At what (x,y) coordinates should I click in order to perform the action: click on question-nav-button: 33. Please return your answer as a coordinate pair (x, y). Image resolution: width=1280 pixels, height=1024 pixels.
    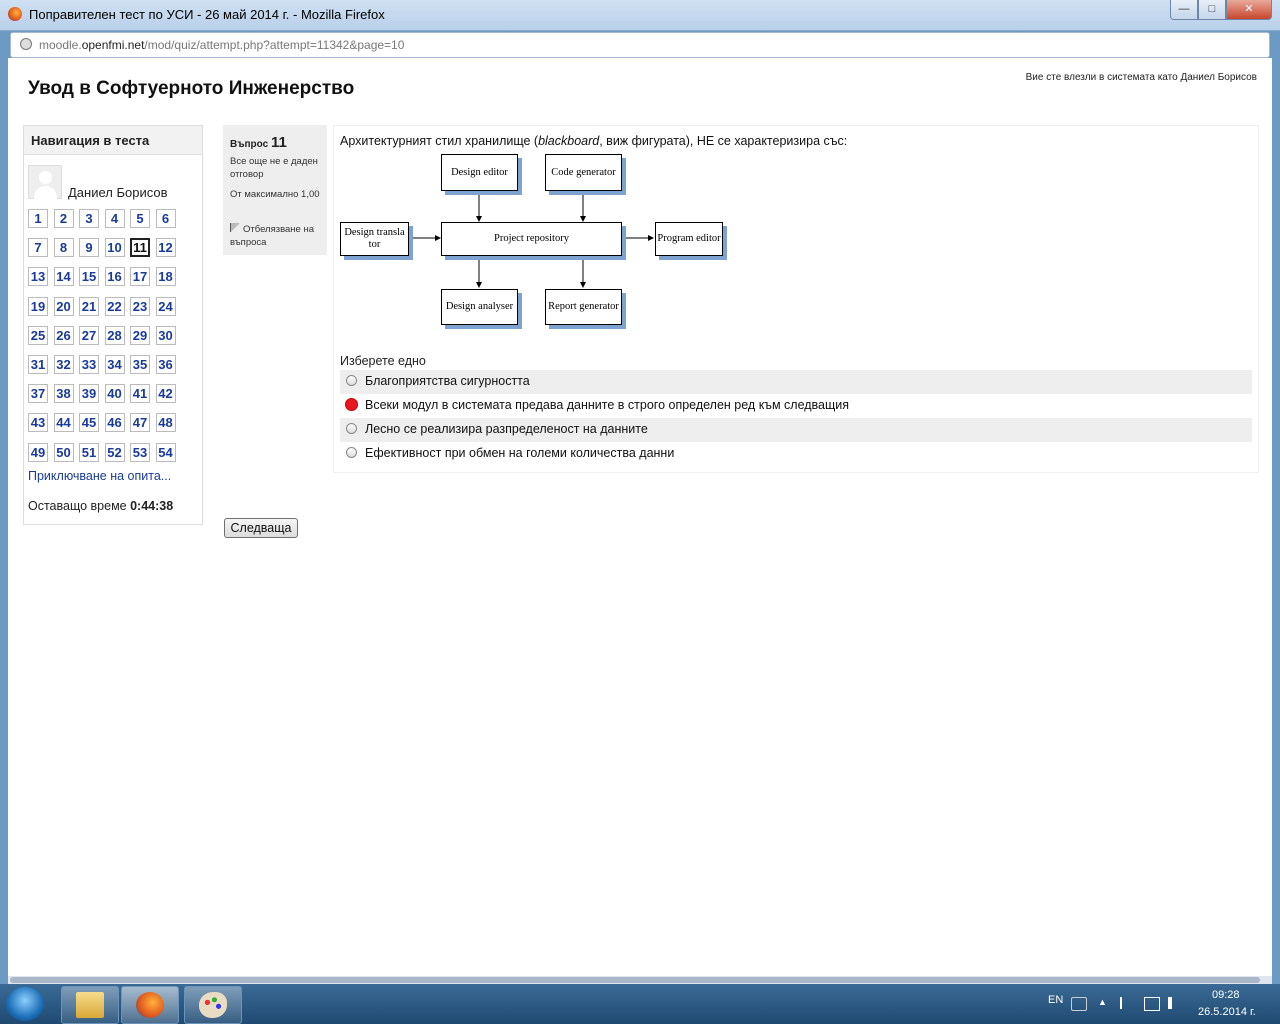
    Looking at the image, I should click on (89, 364).